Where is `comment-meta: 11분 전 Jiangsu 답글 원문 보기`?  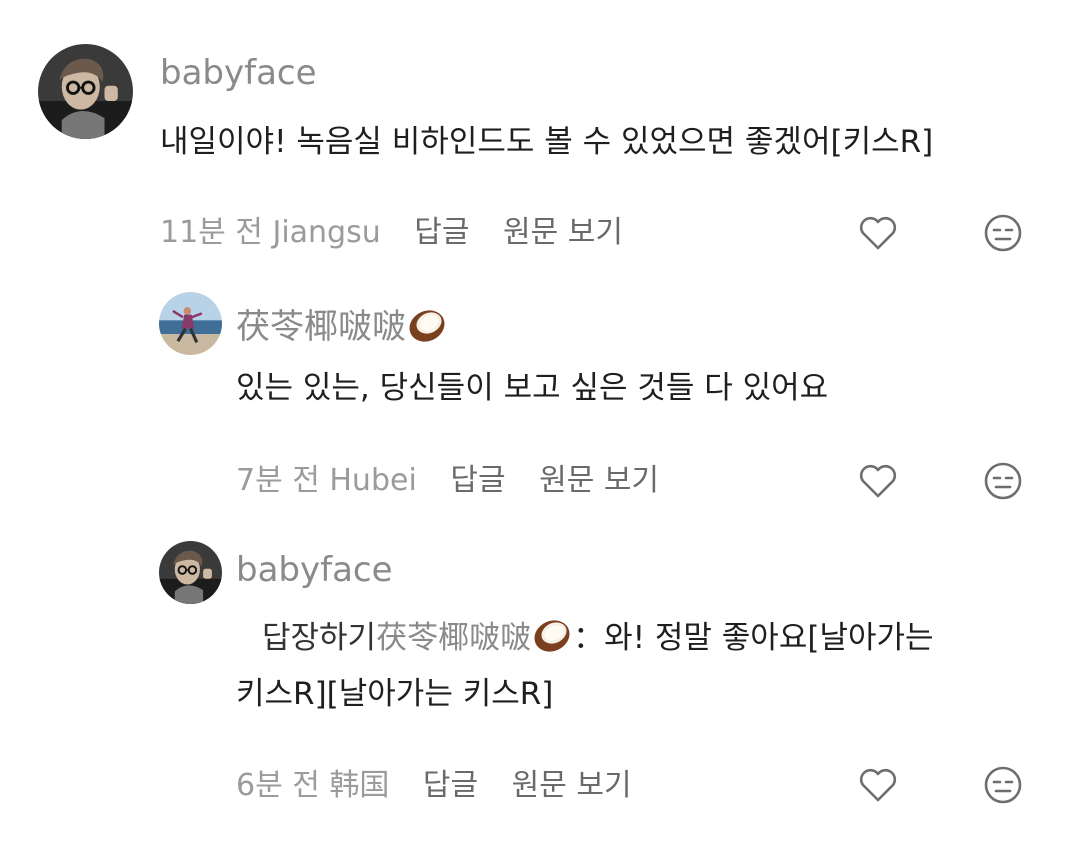 comment-meta: 11분 전 Jiangsu 답글 원문 보기 is located at coordinates (391, 233).